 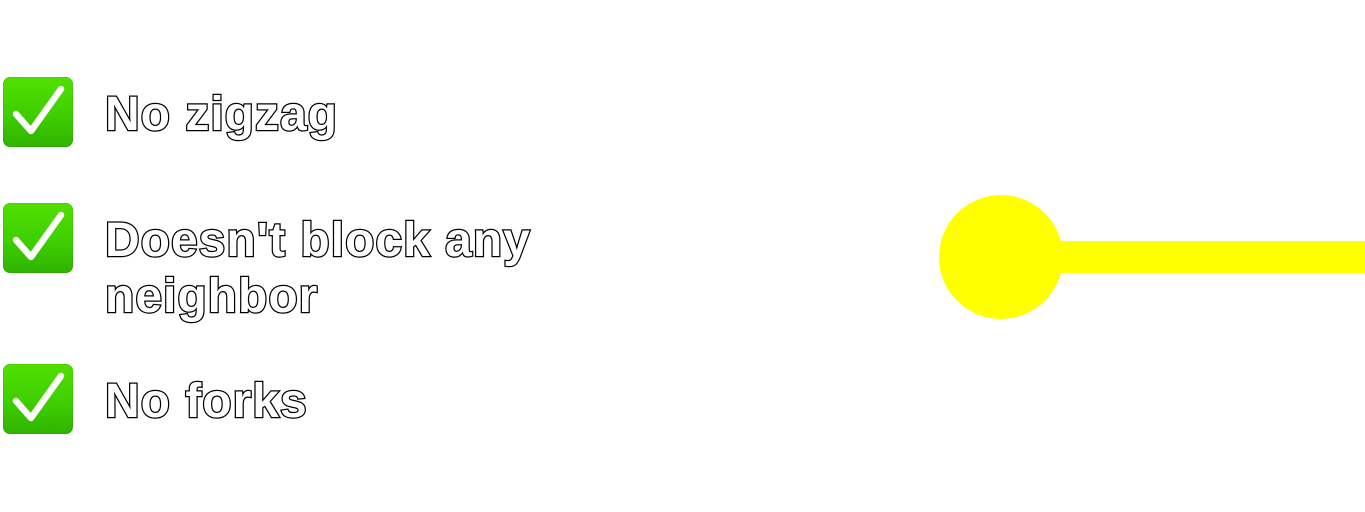 I want to click on path-diagram, so click(x=1147, y=257).